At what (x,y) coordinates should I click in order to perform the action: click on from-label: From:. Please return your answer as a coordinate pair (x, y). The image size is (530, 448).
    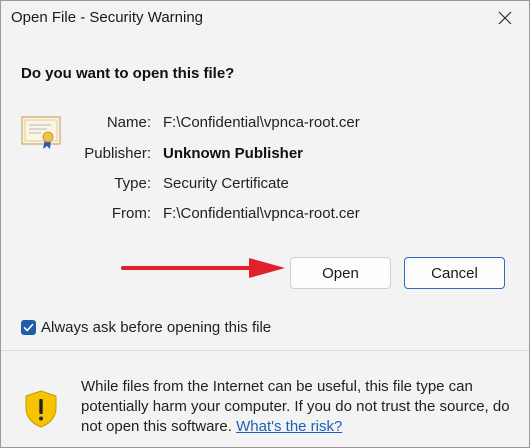
    Looking at the image, I should click on (131, 213).